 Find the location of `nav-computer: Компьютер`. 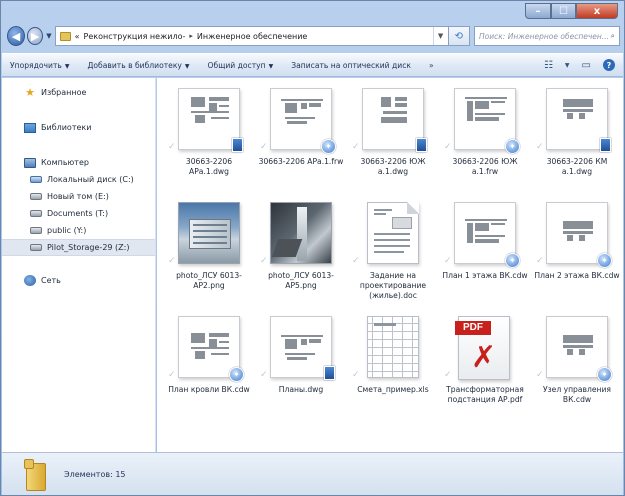

nav-computer: Компьютер is located at coordinates (78, 162).